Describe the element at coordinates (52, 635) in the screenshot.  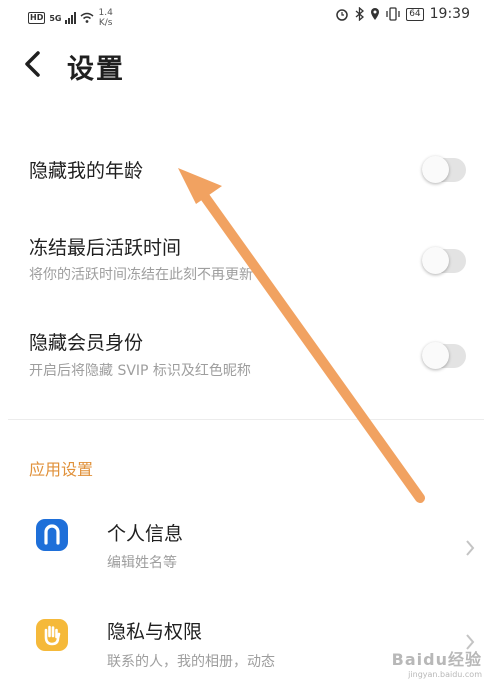
I see `hand-icon` at that location.